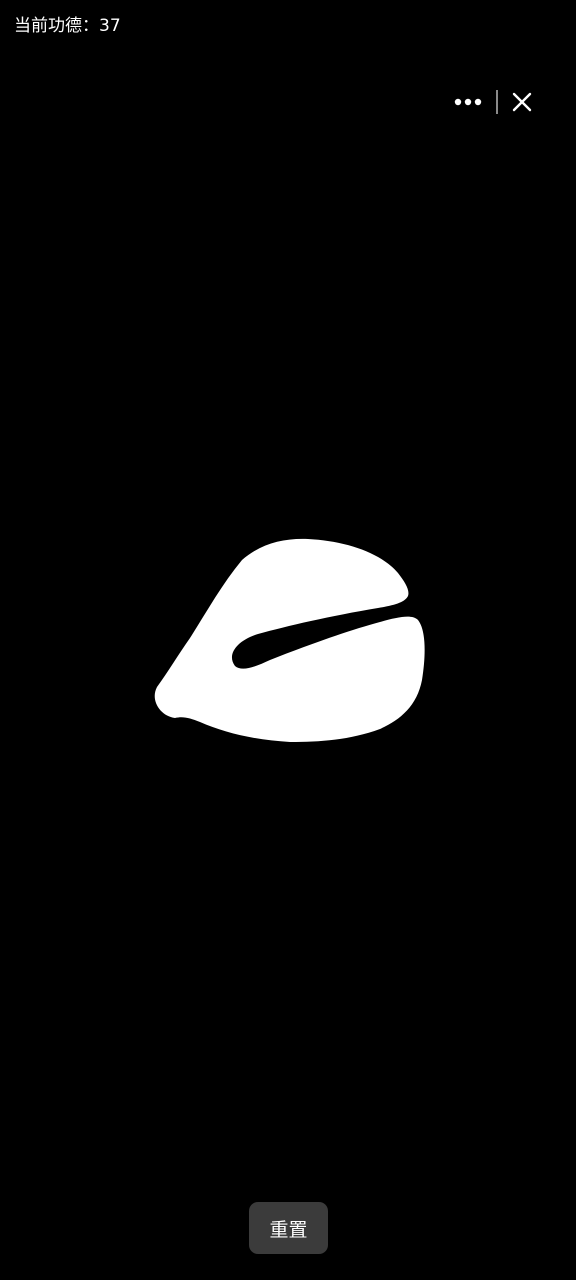 Image resolution: width=576 pixels, height=1280 pixels. I want to click on mini-program-capsule, so click(494, 102).